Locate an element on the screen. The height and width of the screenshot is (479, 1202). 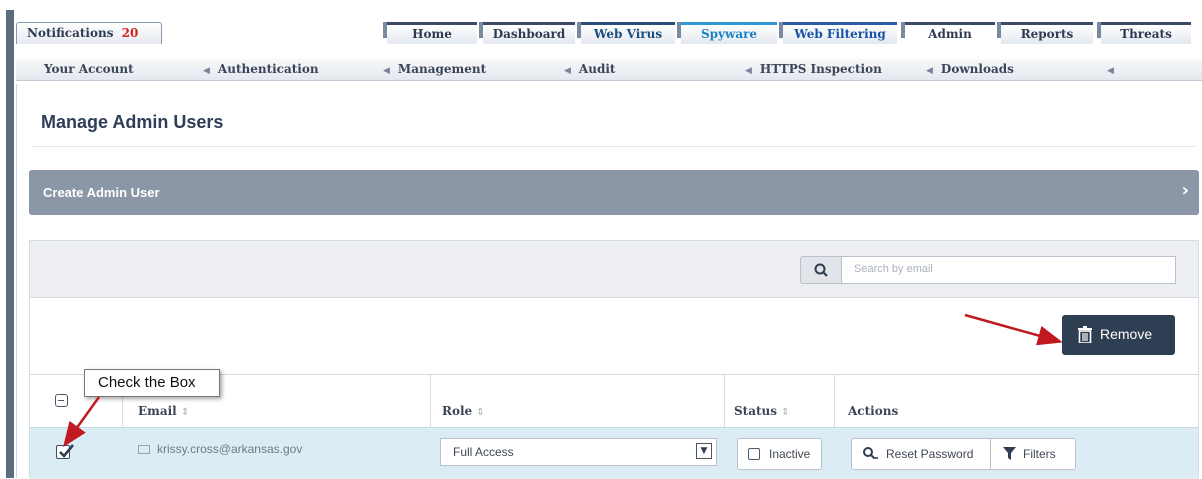
column-header-email: Email ⇕ is located at coordinates (163, 411).